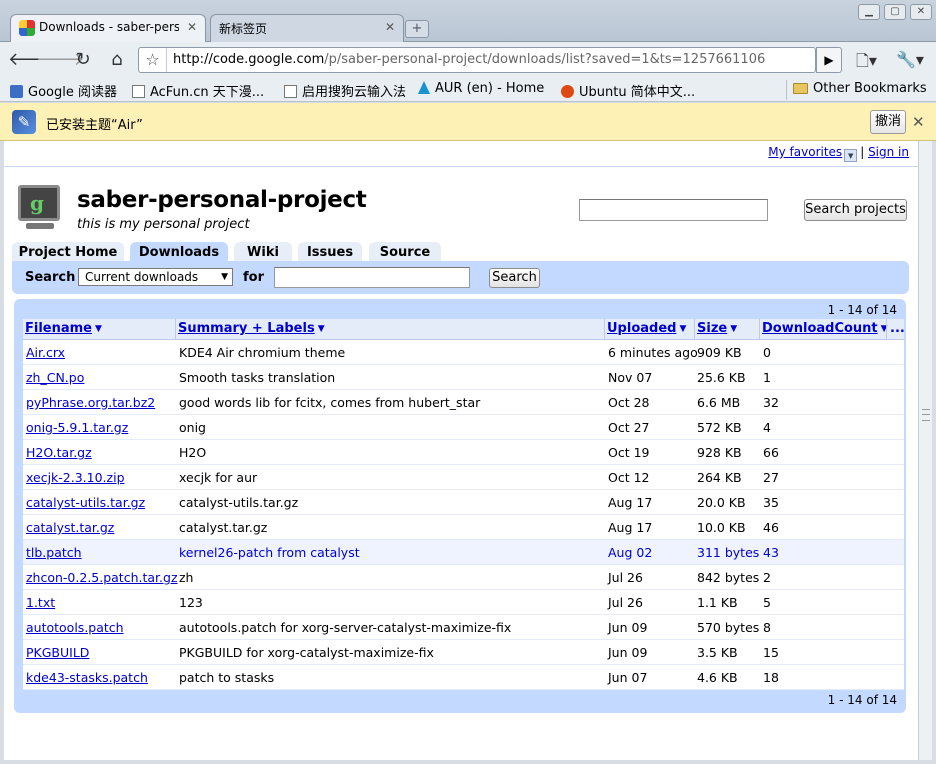 This screenshot has width=936, height=764. What do you see at coordinates (90, 402) in the screenshot?
I see `filename-link: pyPhrase.org.tar.bz2` at bounding box center [90, 402].